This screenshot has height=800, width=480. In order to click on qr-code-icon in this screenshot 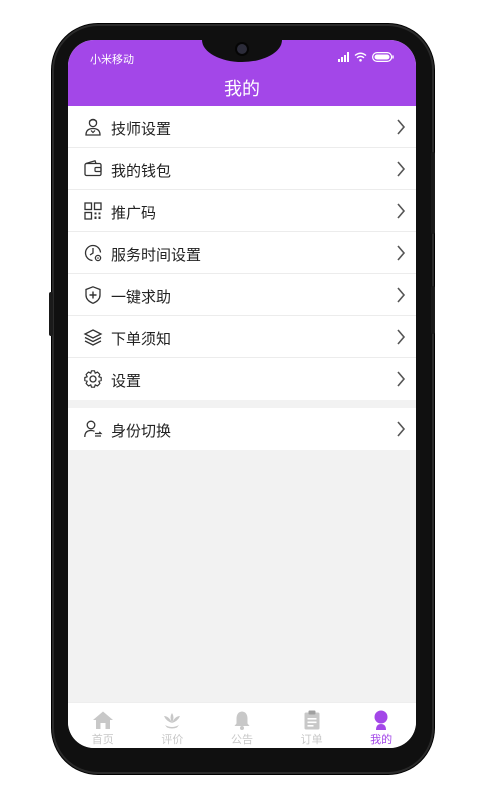, I will do `click(93, 211)`.